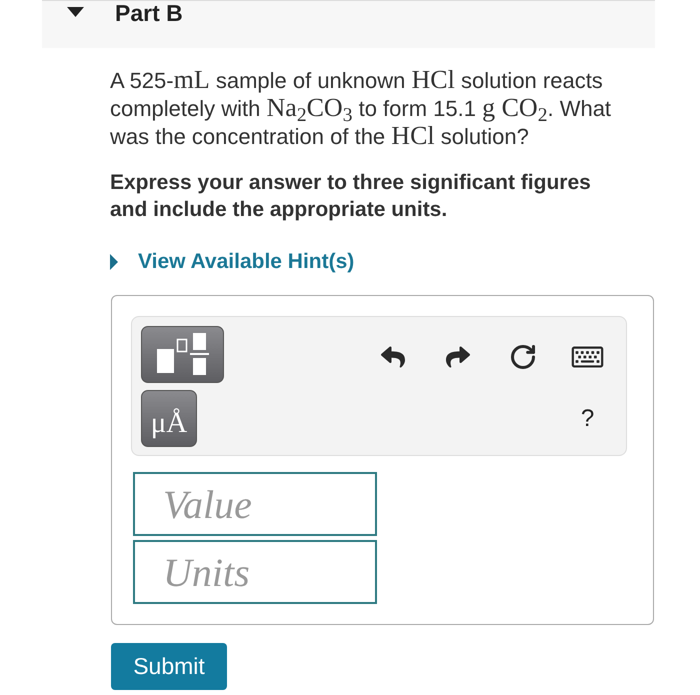 The image size is (700, 695). What do you see at coordinates (458, 356) in the screenshot?
I see `redo-icon` at bounding box center [458, 356].